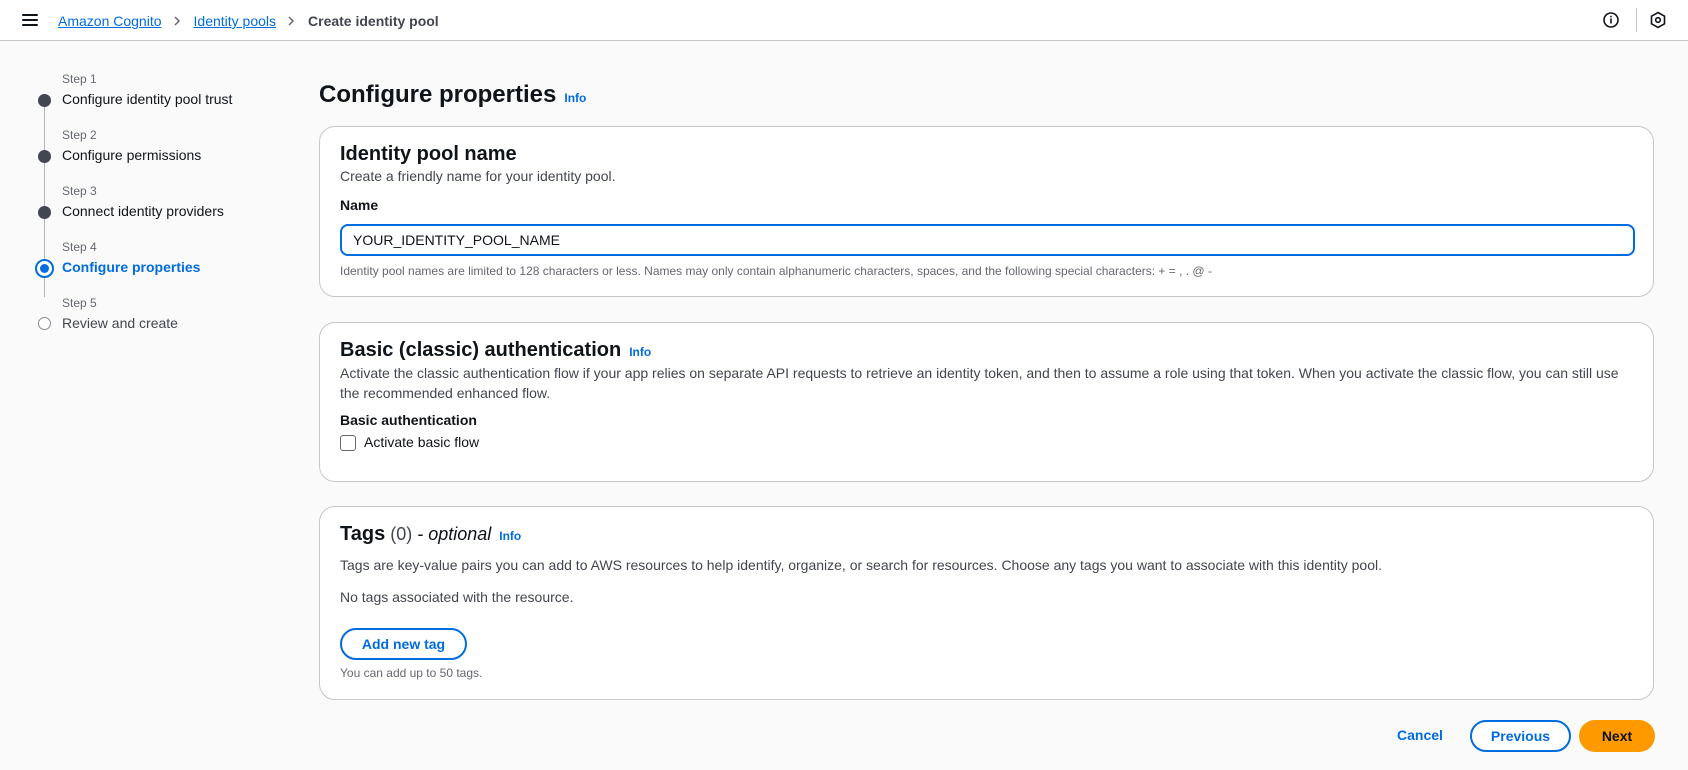 The width and height of the screenshot is (1688, 770). What do you see at coordinates (79, 303) in the screenshot?
I see `step-5-label: Step 5` at bounding box center [79, 303].